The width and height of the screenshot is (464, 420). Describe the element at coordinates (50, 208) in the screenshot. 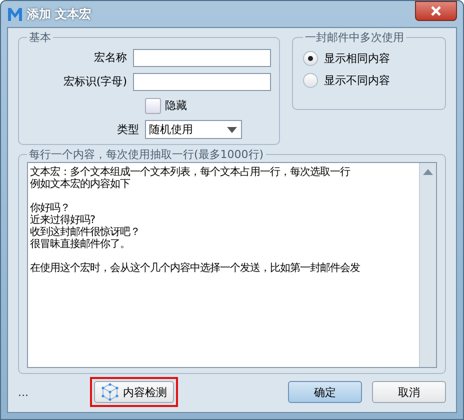

I see `text-line: 你好吗？` at that location.